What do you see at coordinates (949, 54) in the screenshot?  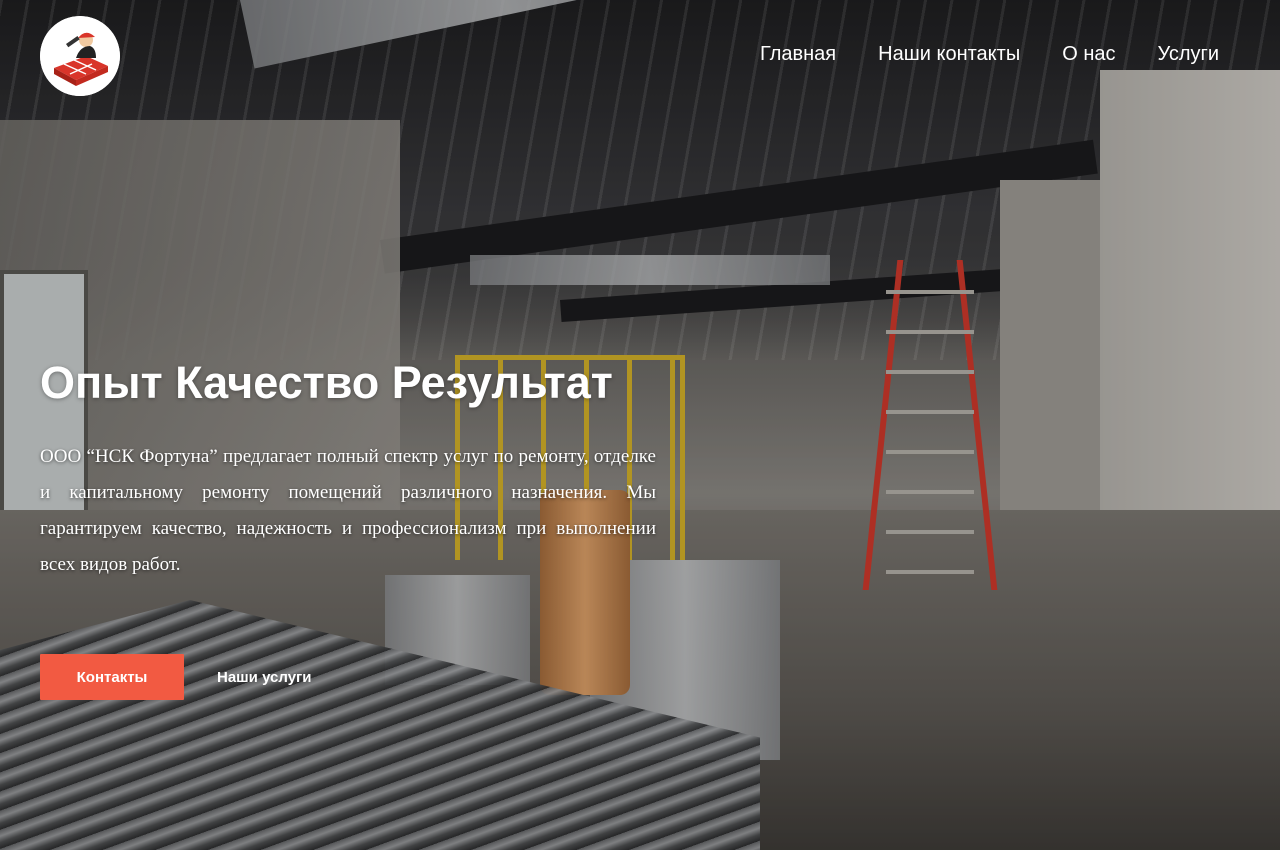 I see `nav-link-contacts: Наши контакты` at bounding box center [949, 54].